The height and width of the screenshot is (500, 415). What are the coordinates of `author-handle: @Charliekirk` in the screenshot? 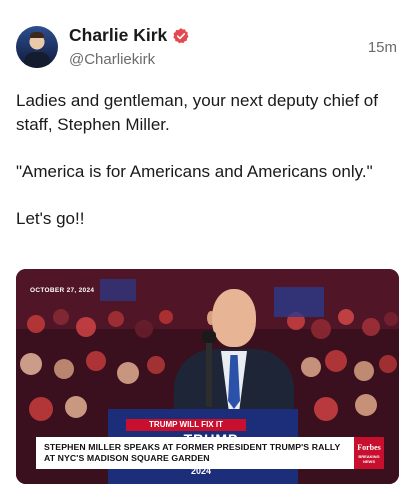 It's located at (112, 59).